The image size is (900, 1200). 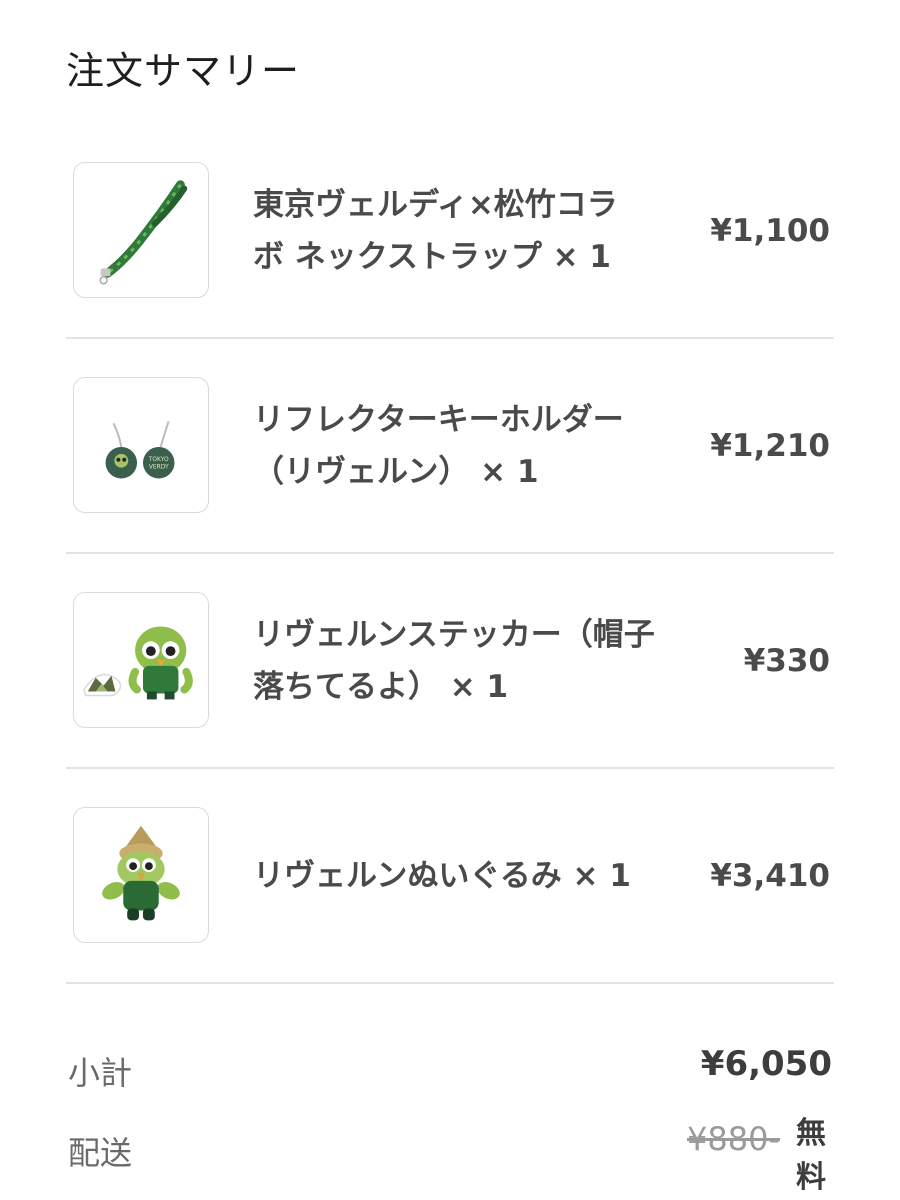 I want to click on plush-icon, so click(x=141, y=873).